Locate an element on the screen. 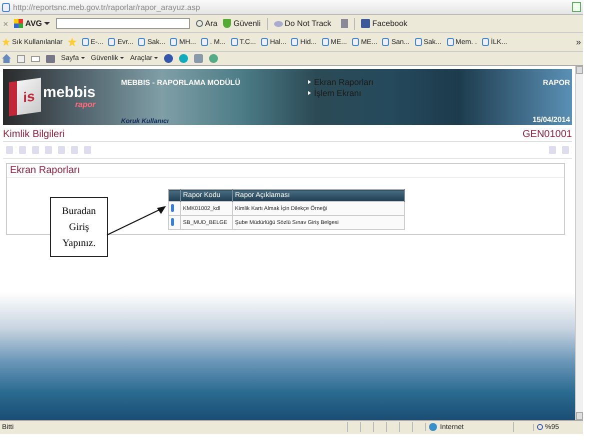 The image size is (600, 445). callout-box: Buradan Giriş Yapınız. is located at coordinates (79, 227).